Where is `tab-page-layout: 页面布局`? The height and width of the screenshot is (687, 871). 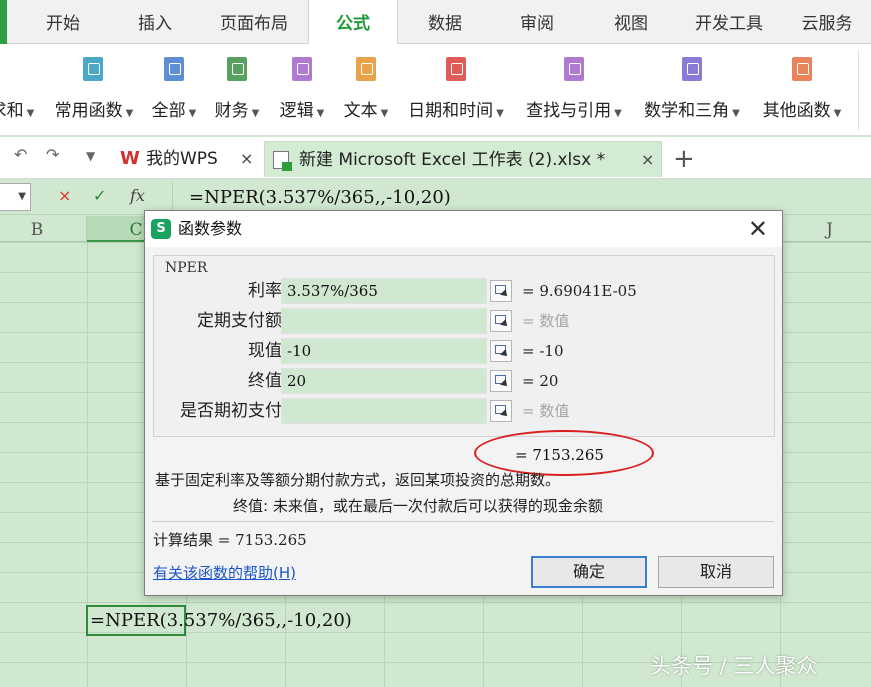 tab-page-layout: 页面布局 is located at coordinates (254, 22).